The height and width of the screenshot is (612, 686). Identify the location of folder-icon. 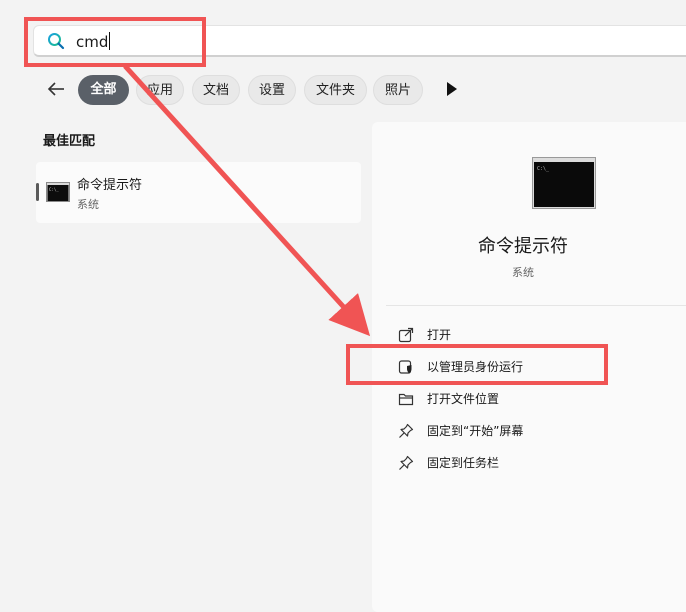
(406, 399).